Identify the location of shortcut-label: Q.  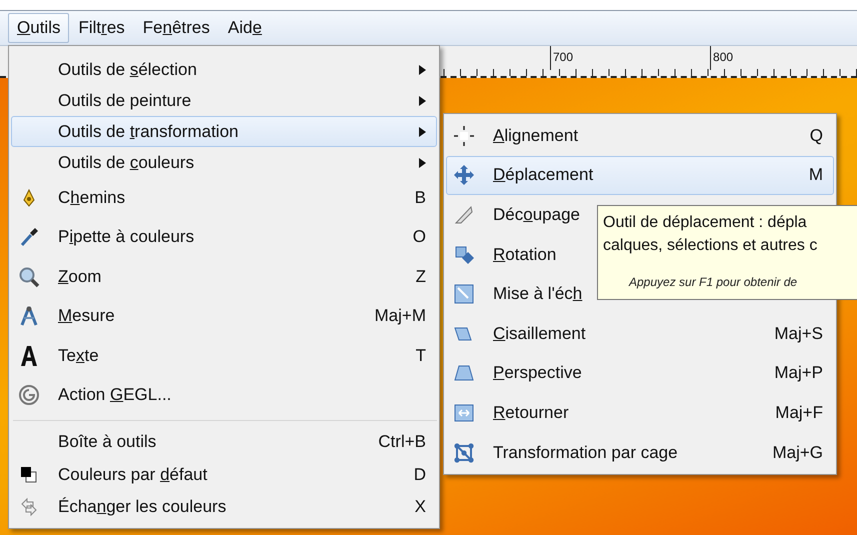
(816, 136).